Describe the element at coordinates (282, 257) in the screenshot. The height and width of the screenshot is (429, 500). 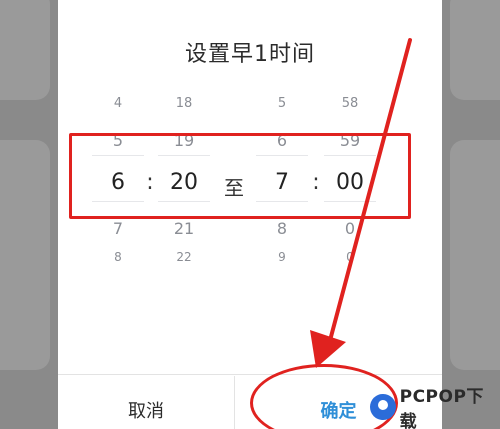
I see `wheel-option: 9` at that location.